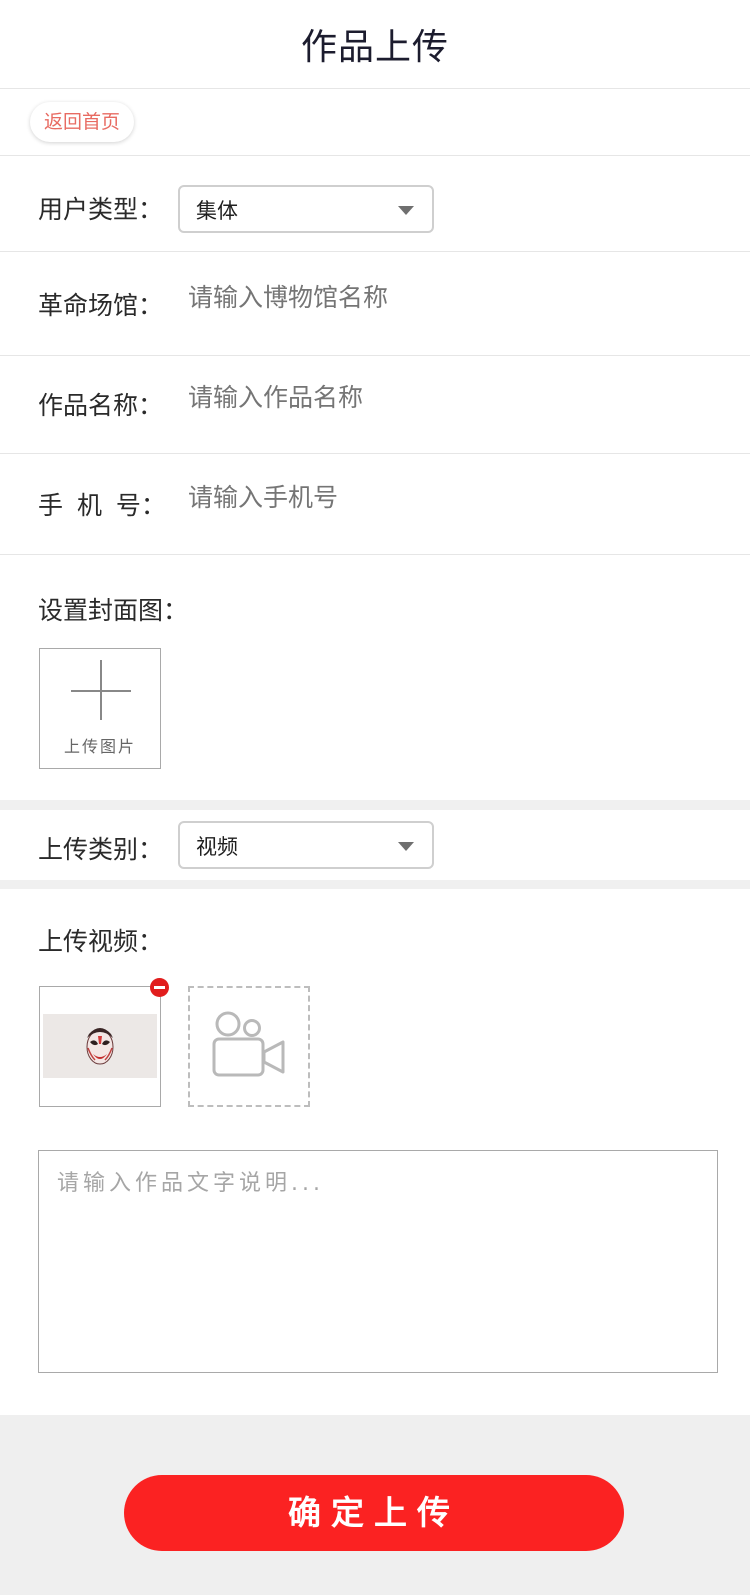 The width and height of the screenshot is (750, 1595). I want to click on cover-label: 设置封面图：, so click(113, 610).